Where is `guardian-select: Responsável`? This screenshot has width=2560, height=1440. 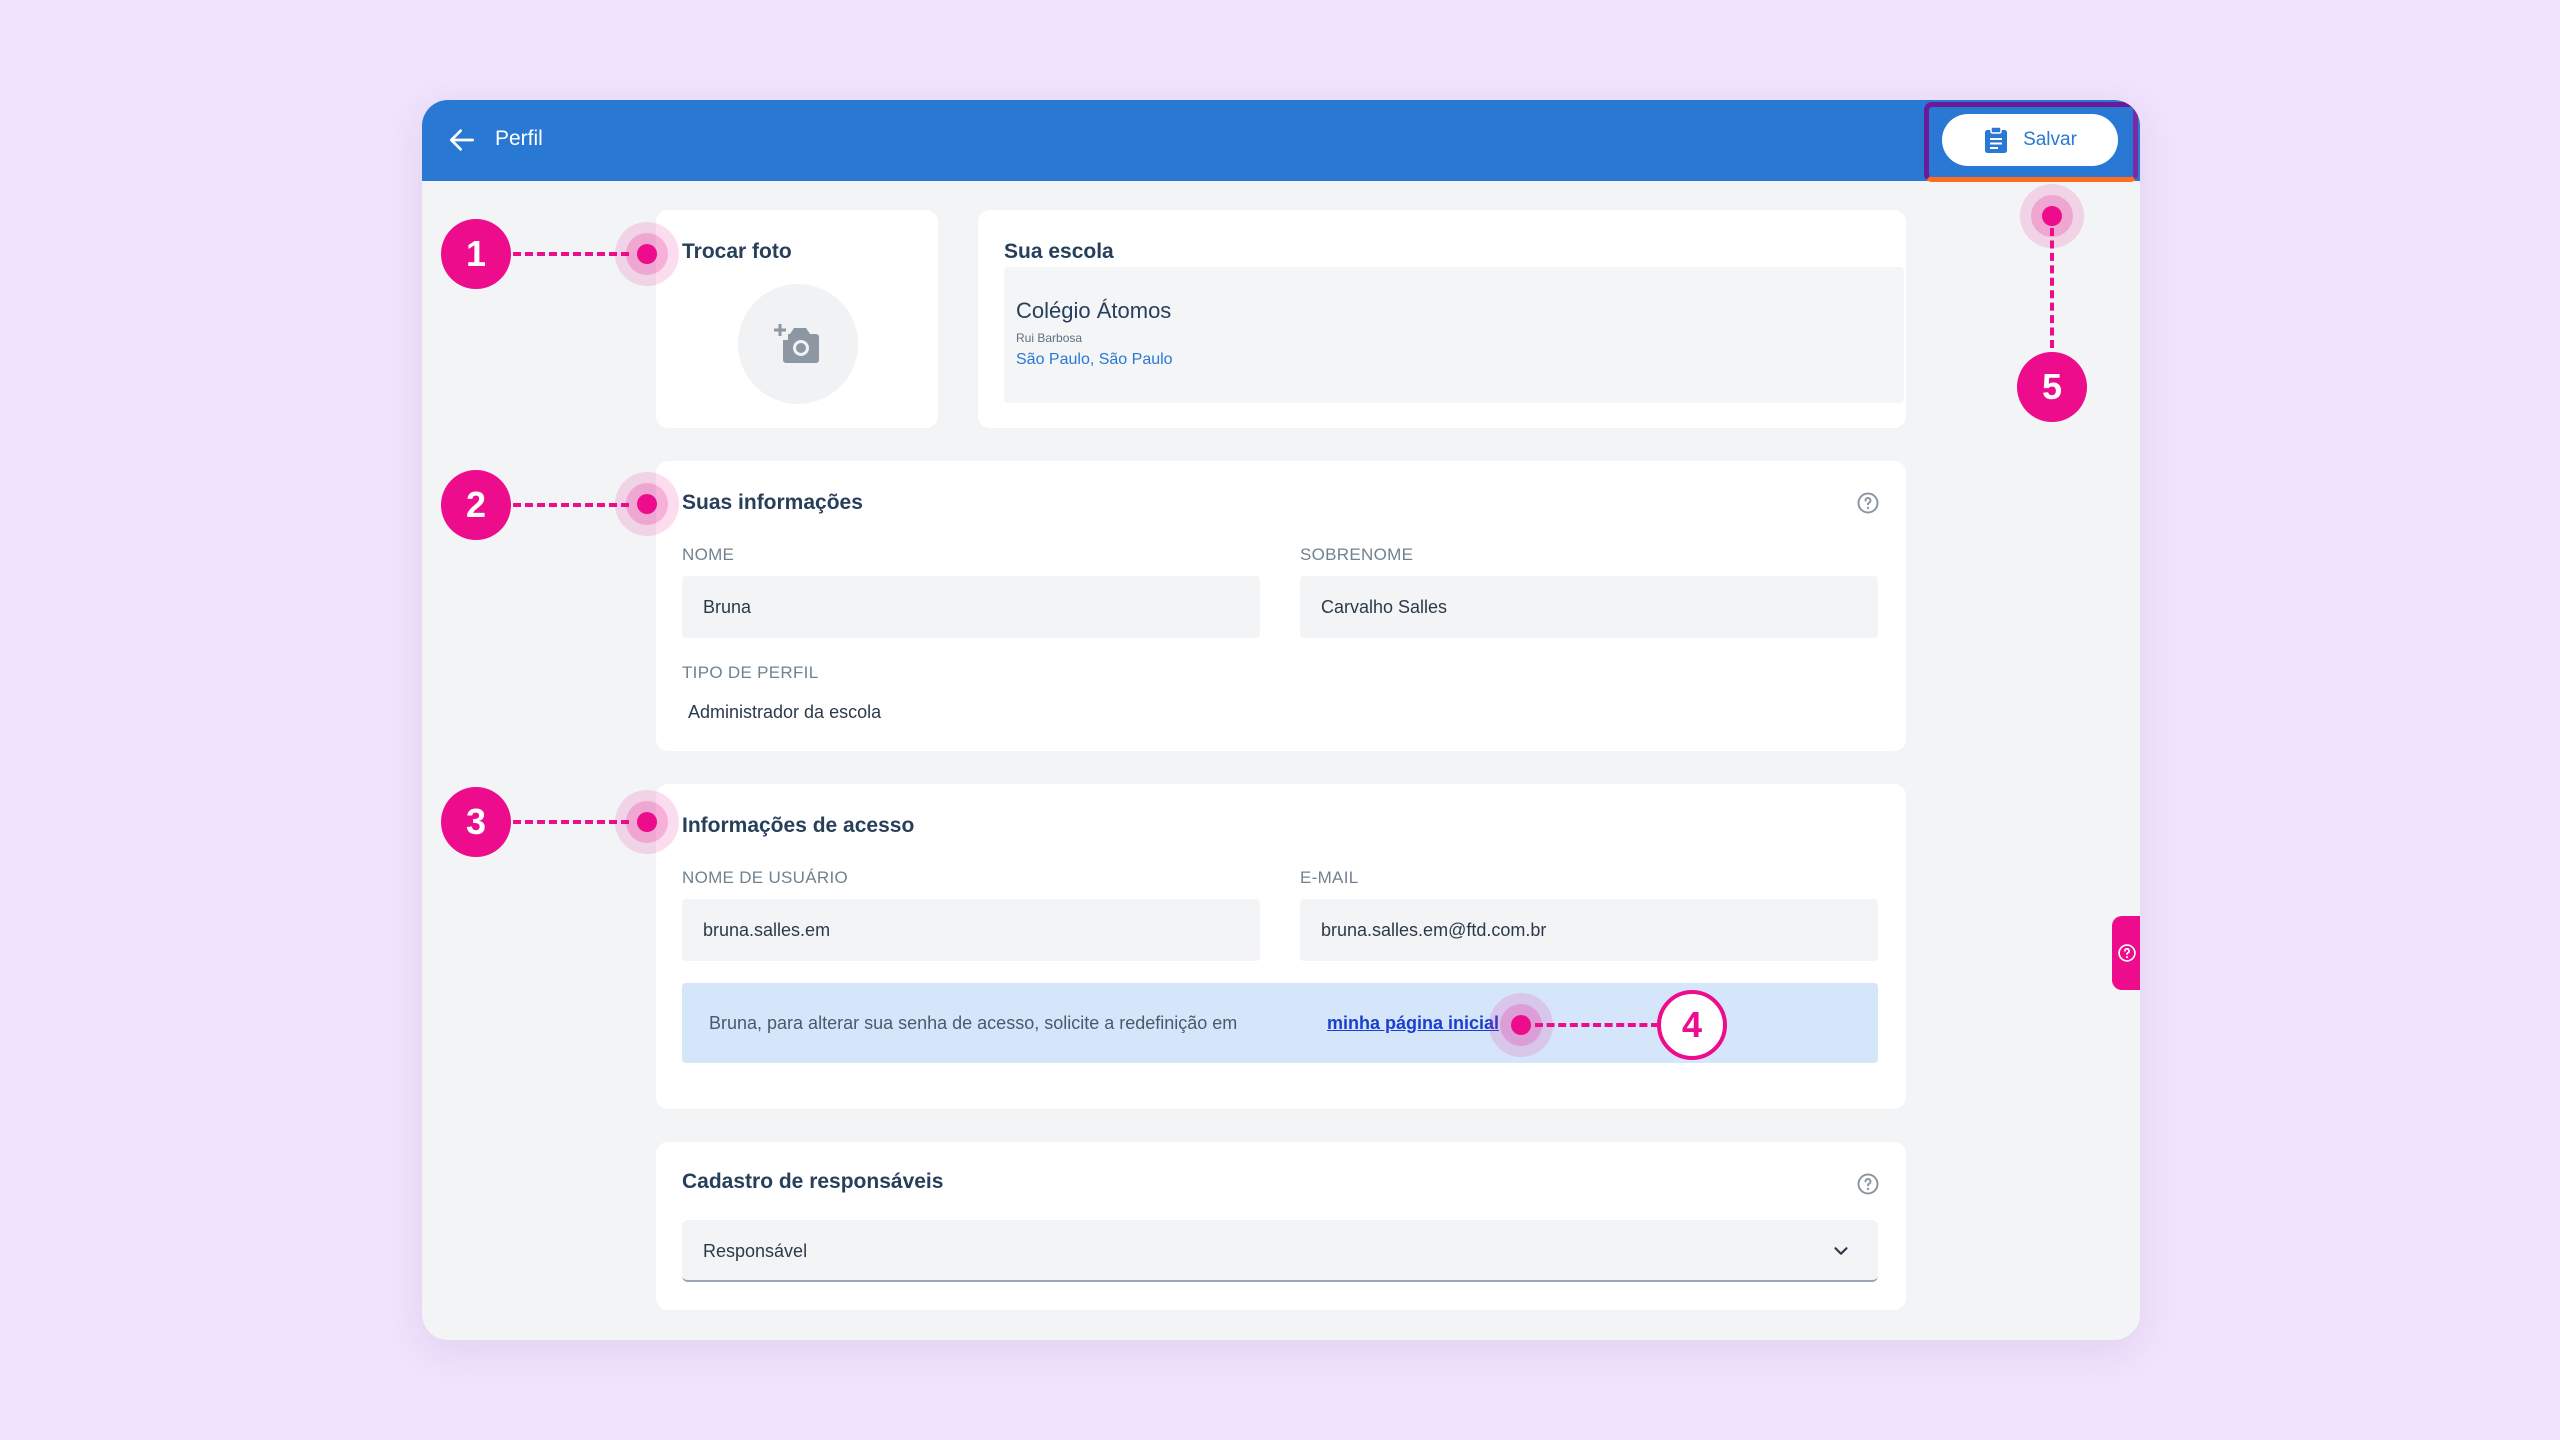
guardian-select: Responsável is located at coordinates (1280, 1251).